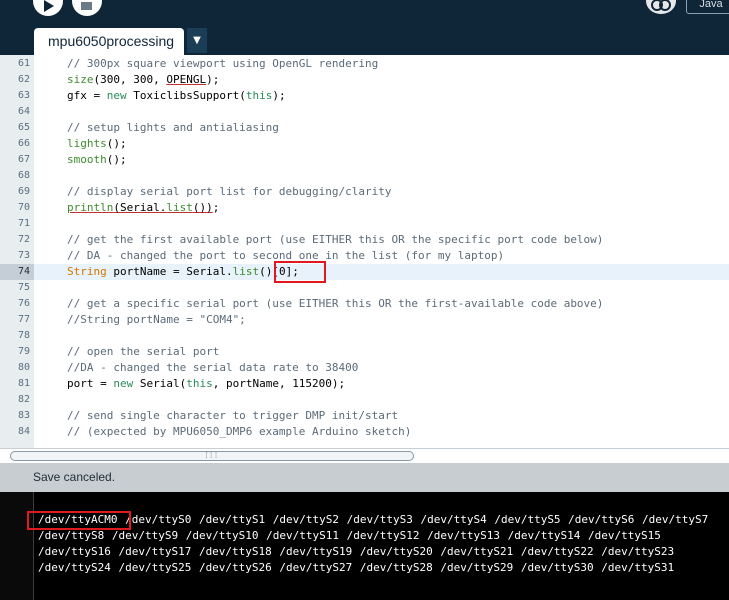 This screenshot has width=729, height=600. Describe the element at coordinates (17, 546) in the screenshot. I see `console-gutter` at that location.